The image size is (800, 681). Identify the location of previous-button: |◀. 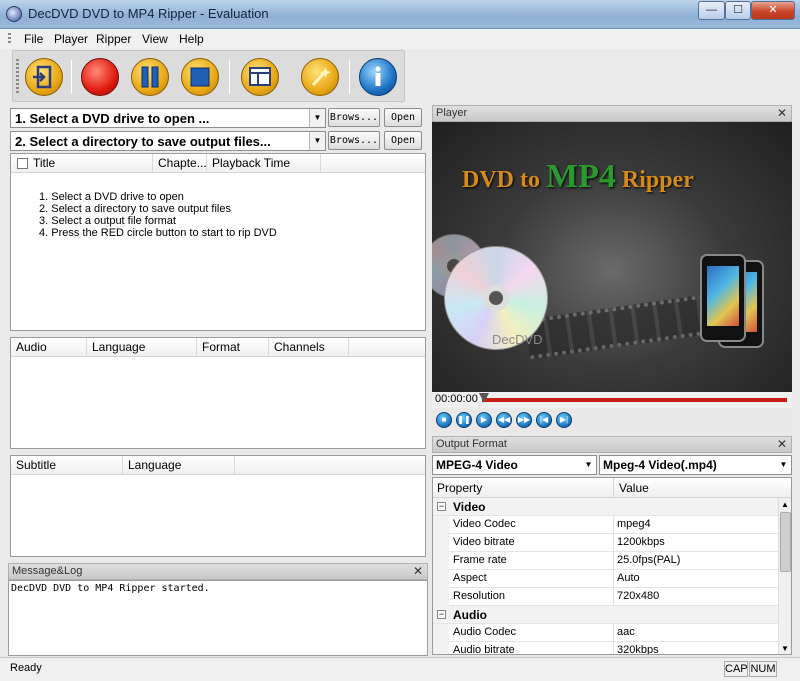
(544, 420).